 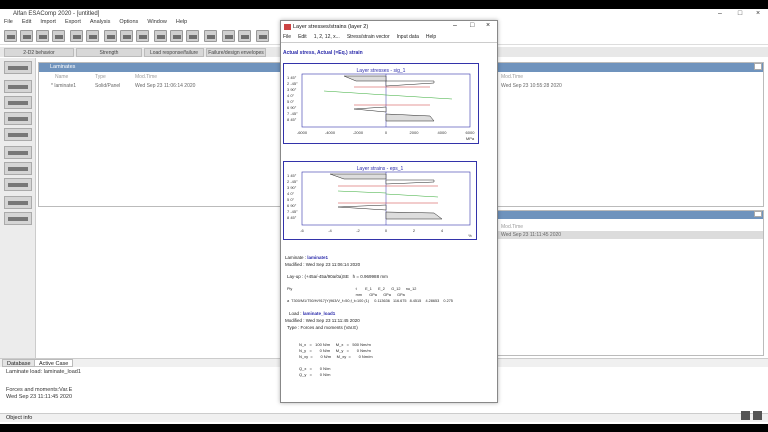 I want to click on tick-label: -2, so click(x=358, y=230).